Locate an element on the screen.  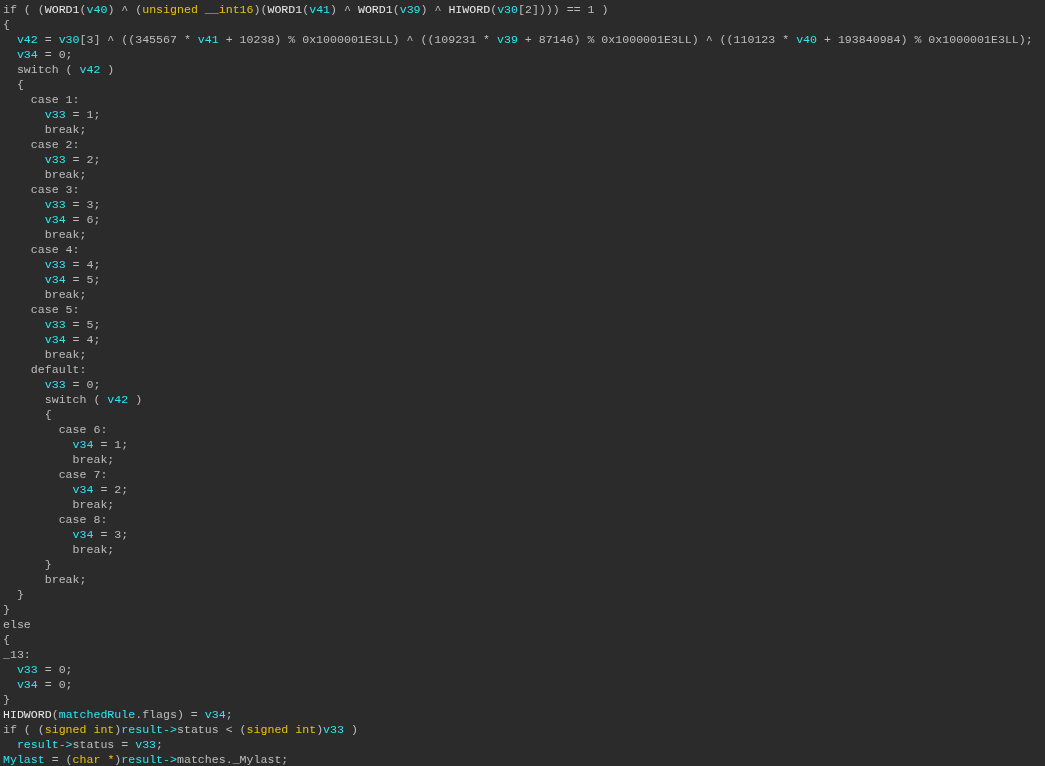
code-line: case 8: is located at coordinates (83, 519).